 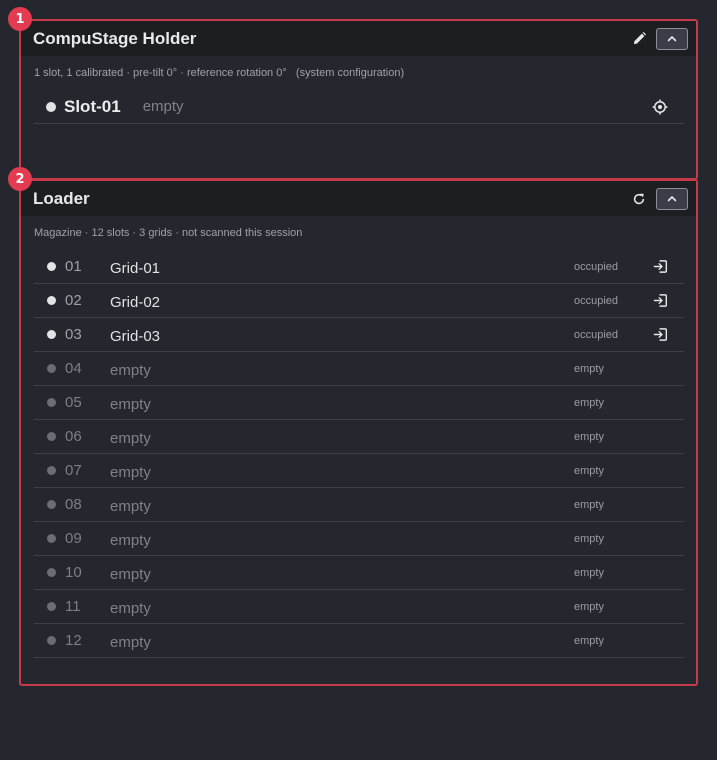 I want to click on slot-label: Grid-03, so click(x=135, y=336).